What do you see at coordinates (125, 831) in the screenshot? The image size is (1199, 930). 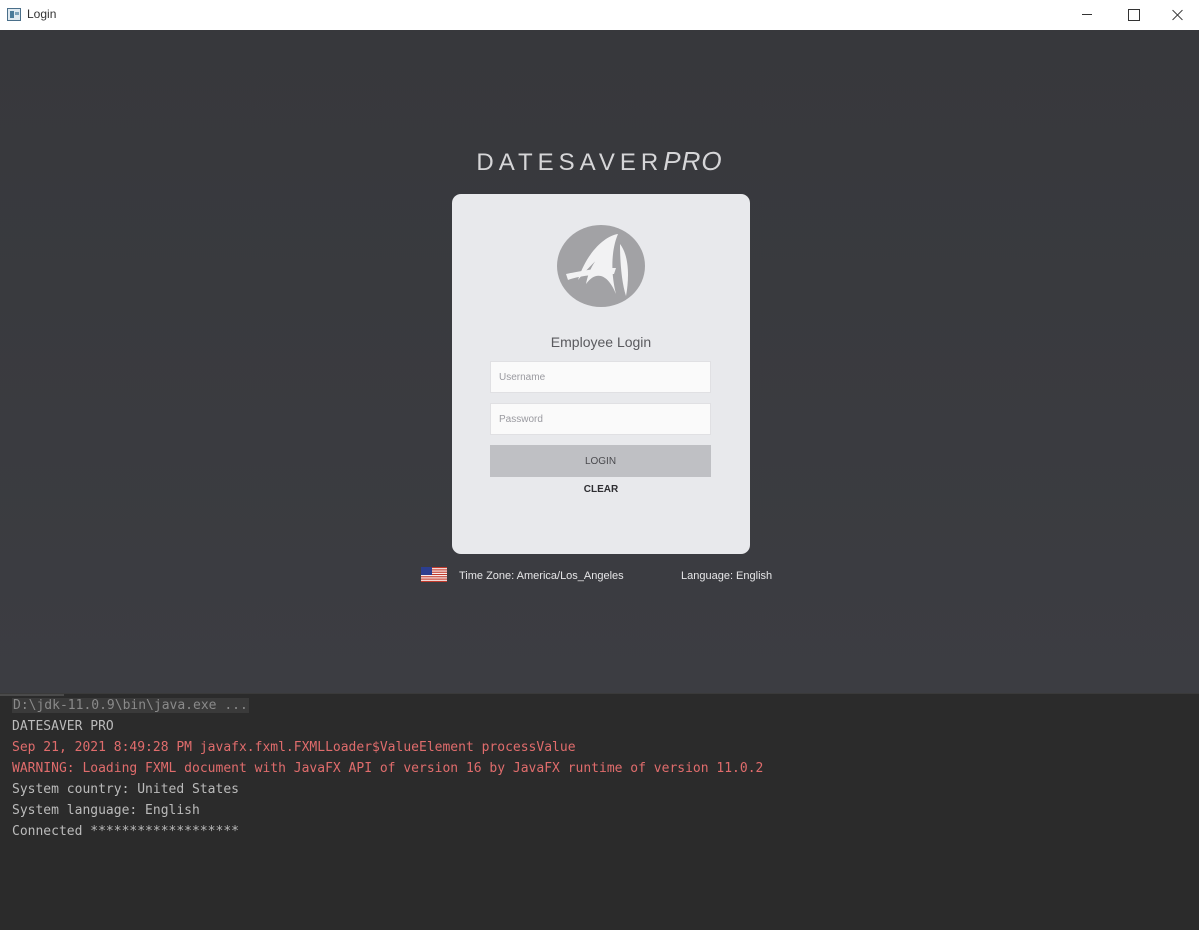 I see `console-line: Connected *******************` at bounding box center [125, 831].